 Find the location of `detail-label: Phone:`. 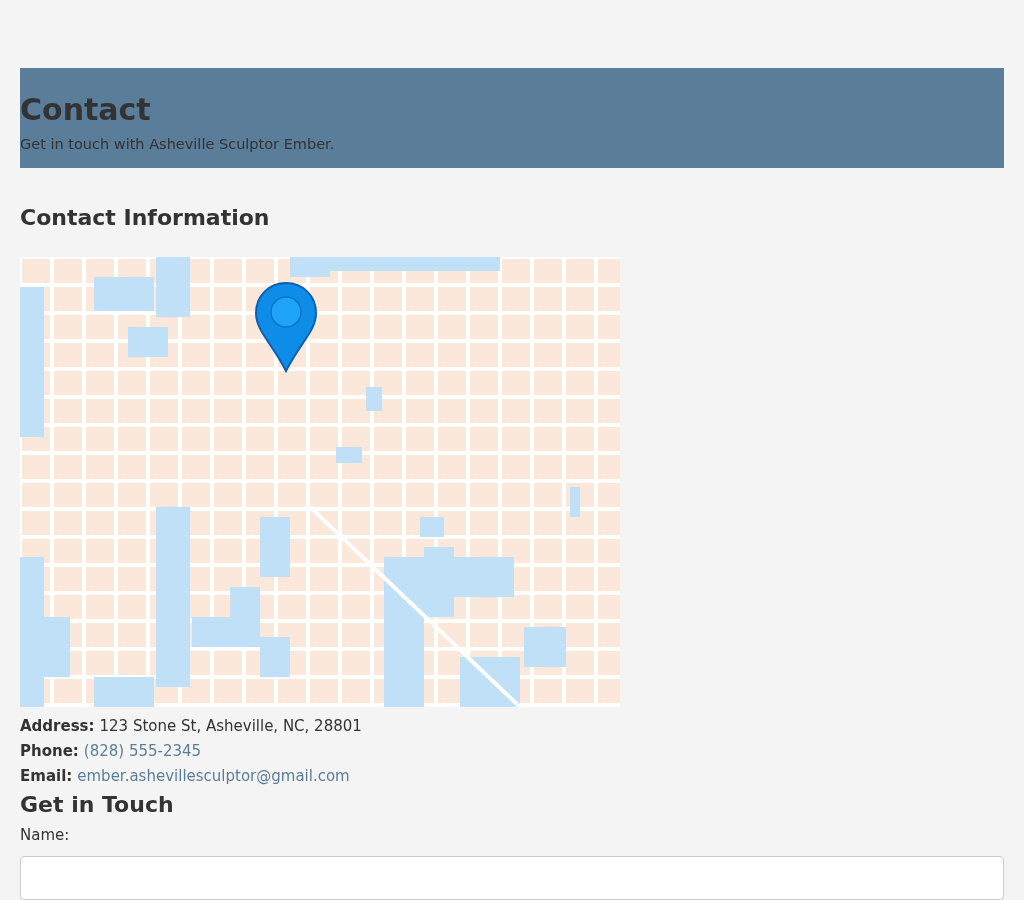

detail-label: Phone: is located at coordinates (49, 751).